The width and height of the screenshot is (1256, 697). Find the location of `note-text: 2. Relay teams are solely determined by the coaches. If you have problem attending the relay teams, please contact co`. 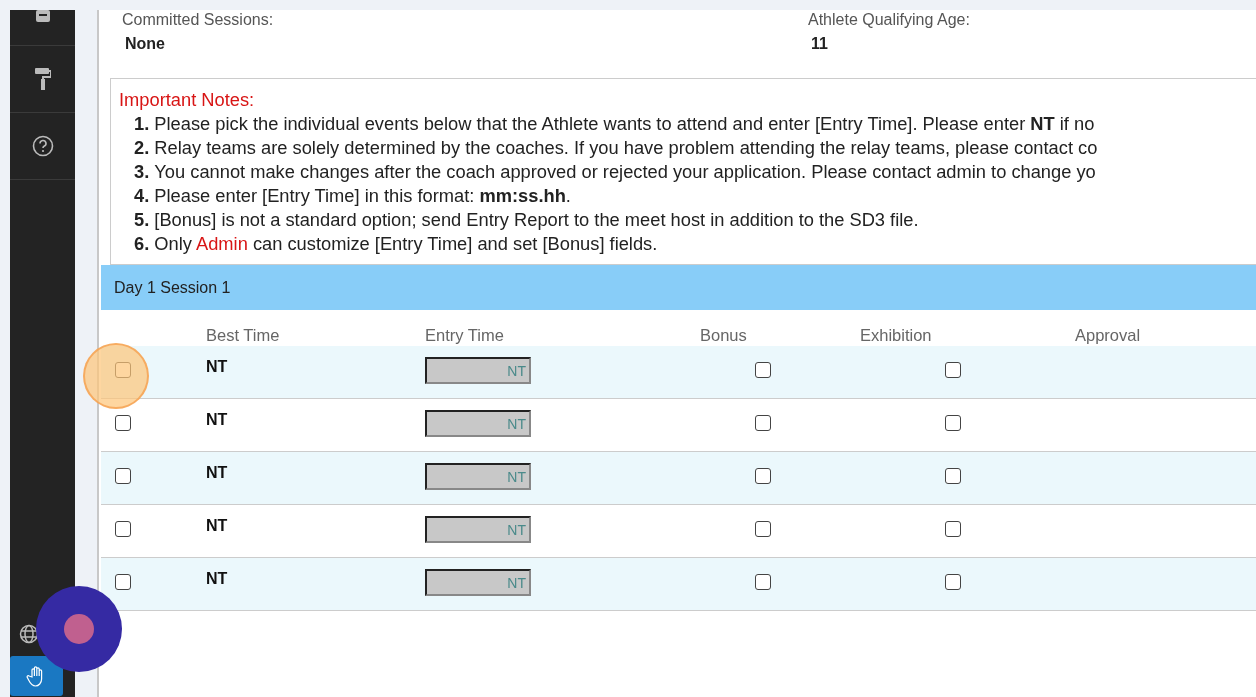

note-text: 2. Relay teams are solely determined by the coaches. If you have problem attending the relay teams, please contact co is located at coordinates (616, 147).